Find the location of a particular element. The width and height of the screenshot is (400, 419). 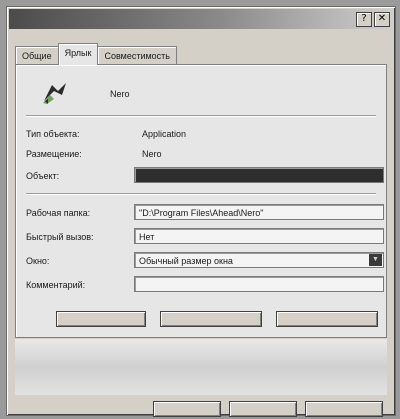

title-bar: ? ✕ is located at coordinates (201, 19).